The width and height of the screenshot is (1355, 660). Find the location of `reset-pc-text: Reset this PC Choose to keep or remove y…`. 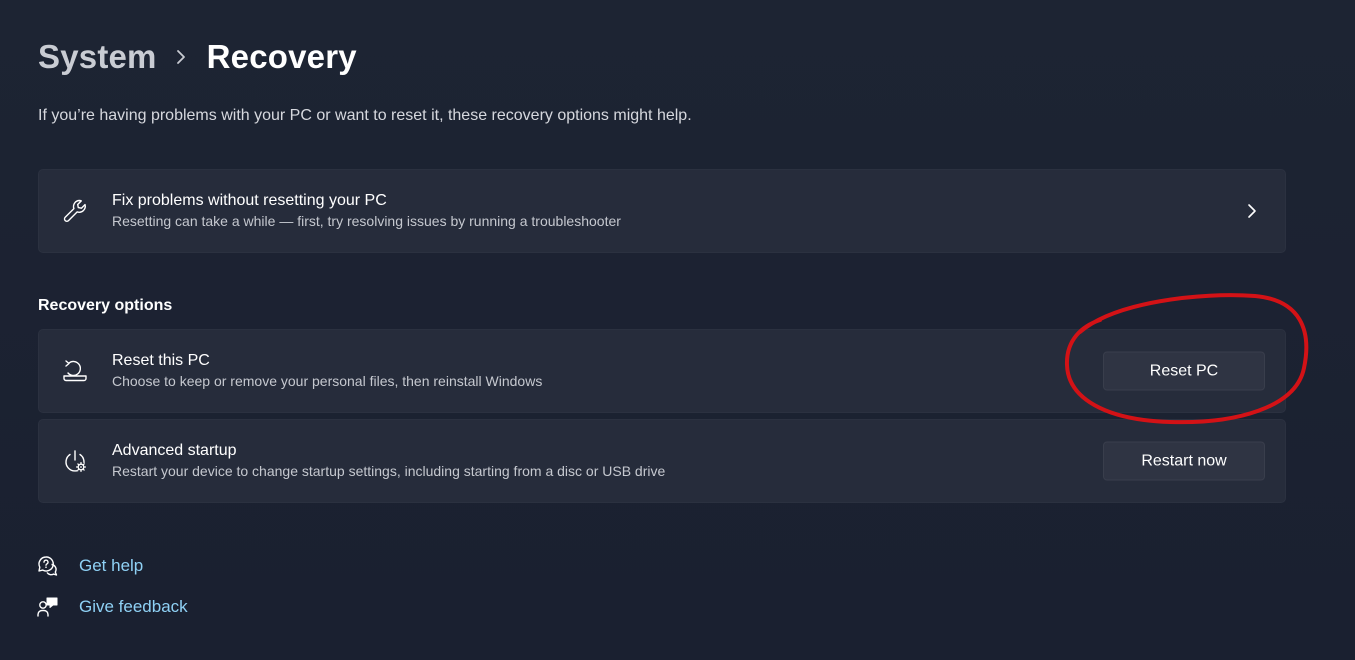

reset-pc-text: Reset this PC Choose to keep or remove y… is located at coordinates (327, 371).